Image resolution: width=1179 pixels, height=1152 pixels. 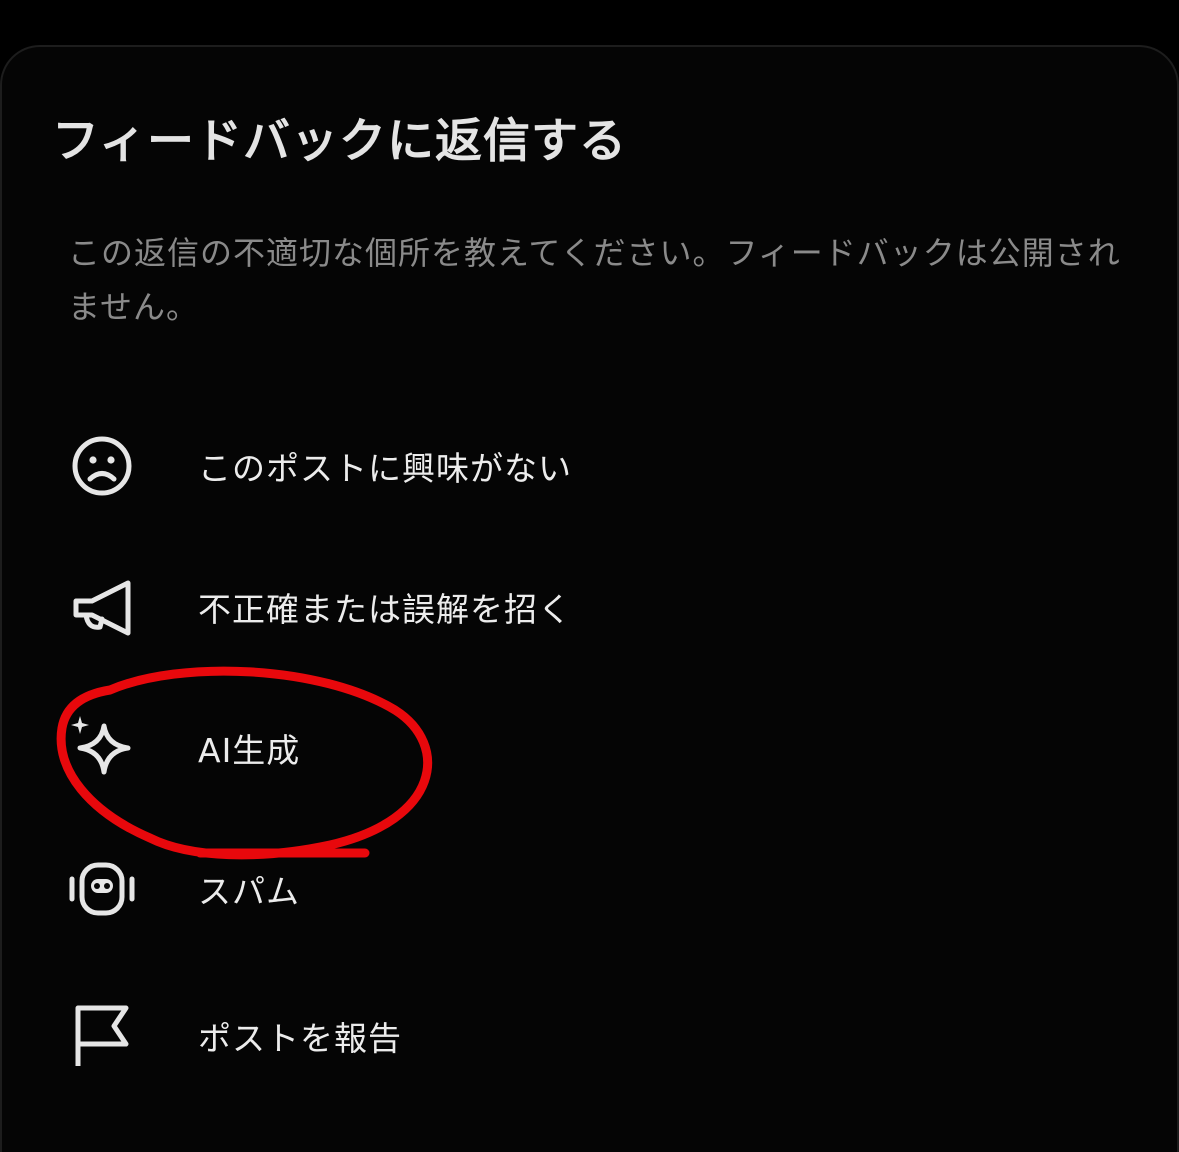 I want to click on option-spam: スパム, so click(x=589, y=889).